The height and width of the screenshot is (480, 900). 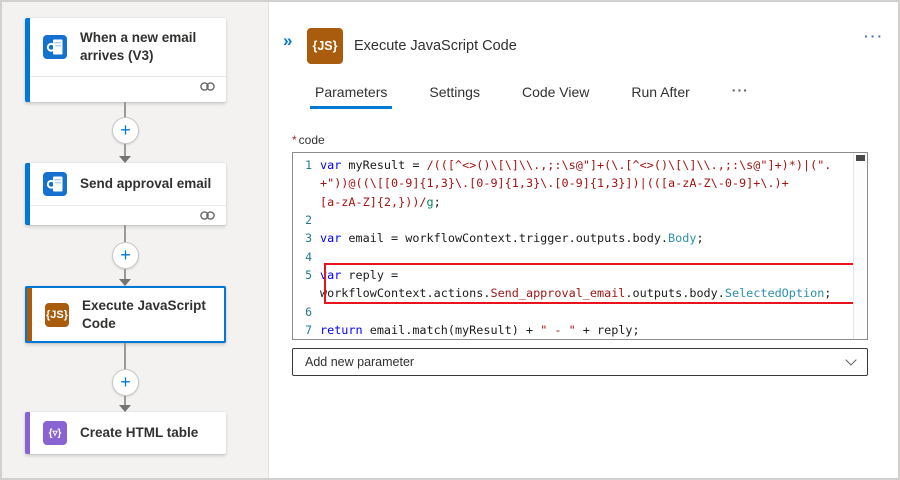 I want to click on panel-title: Execute JavaScript Code, so click(x=435, y=46).